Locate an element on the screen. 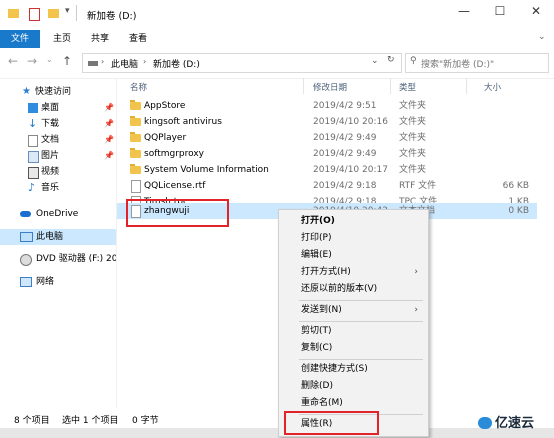  download-icon: ↓ is located at coordinates (33, 123).